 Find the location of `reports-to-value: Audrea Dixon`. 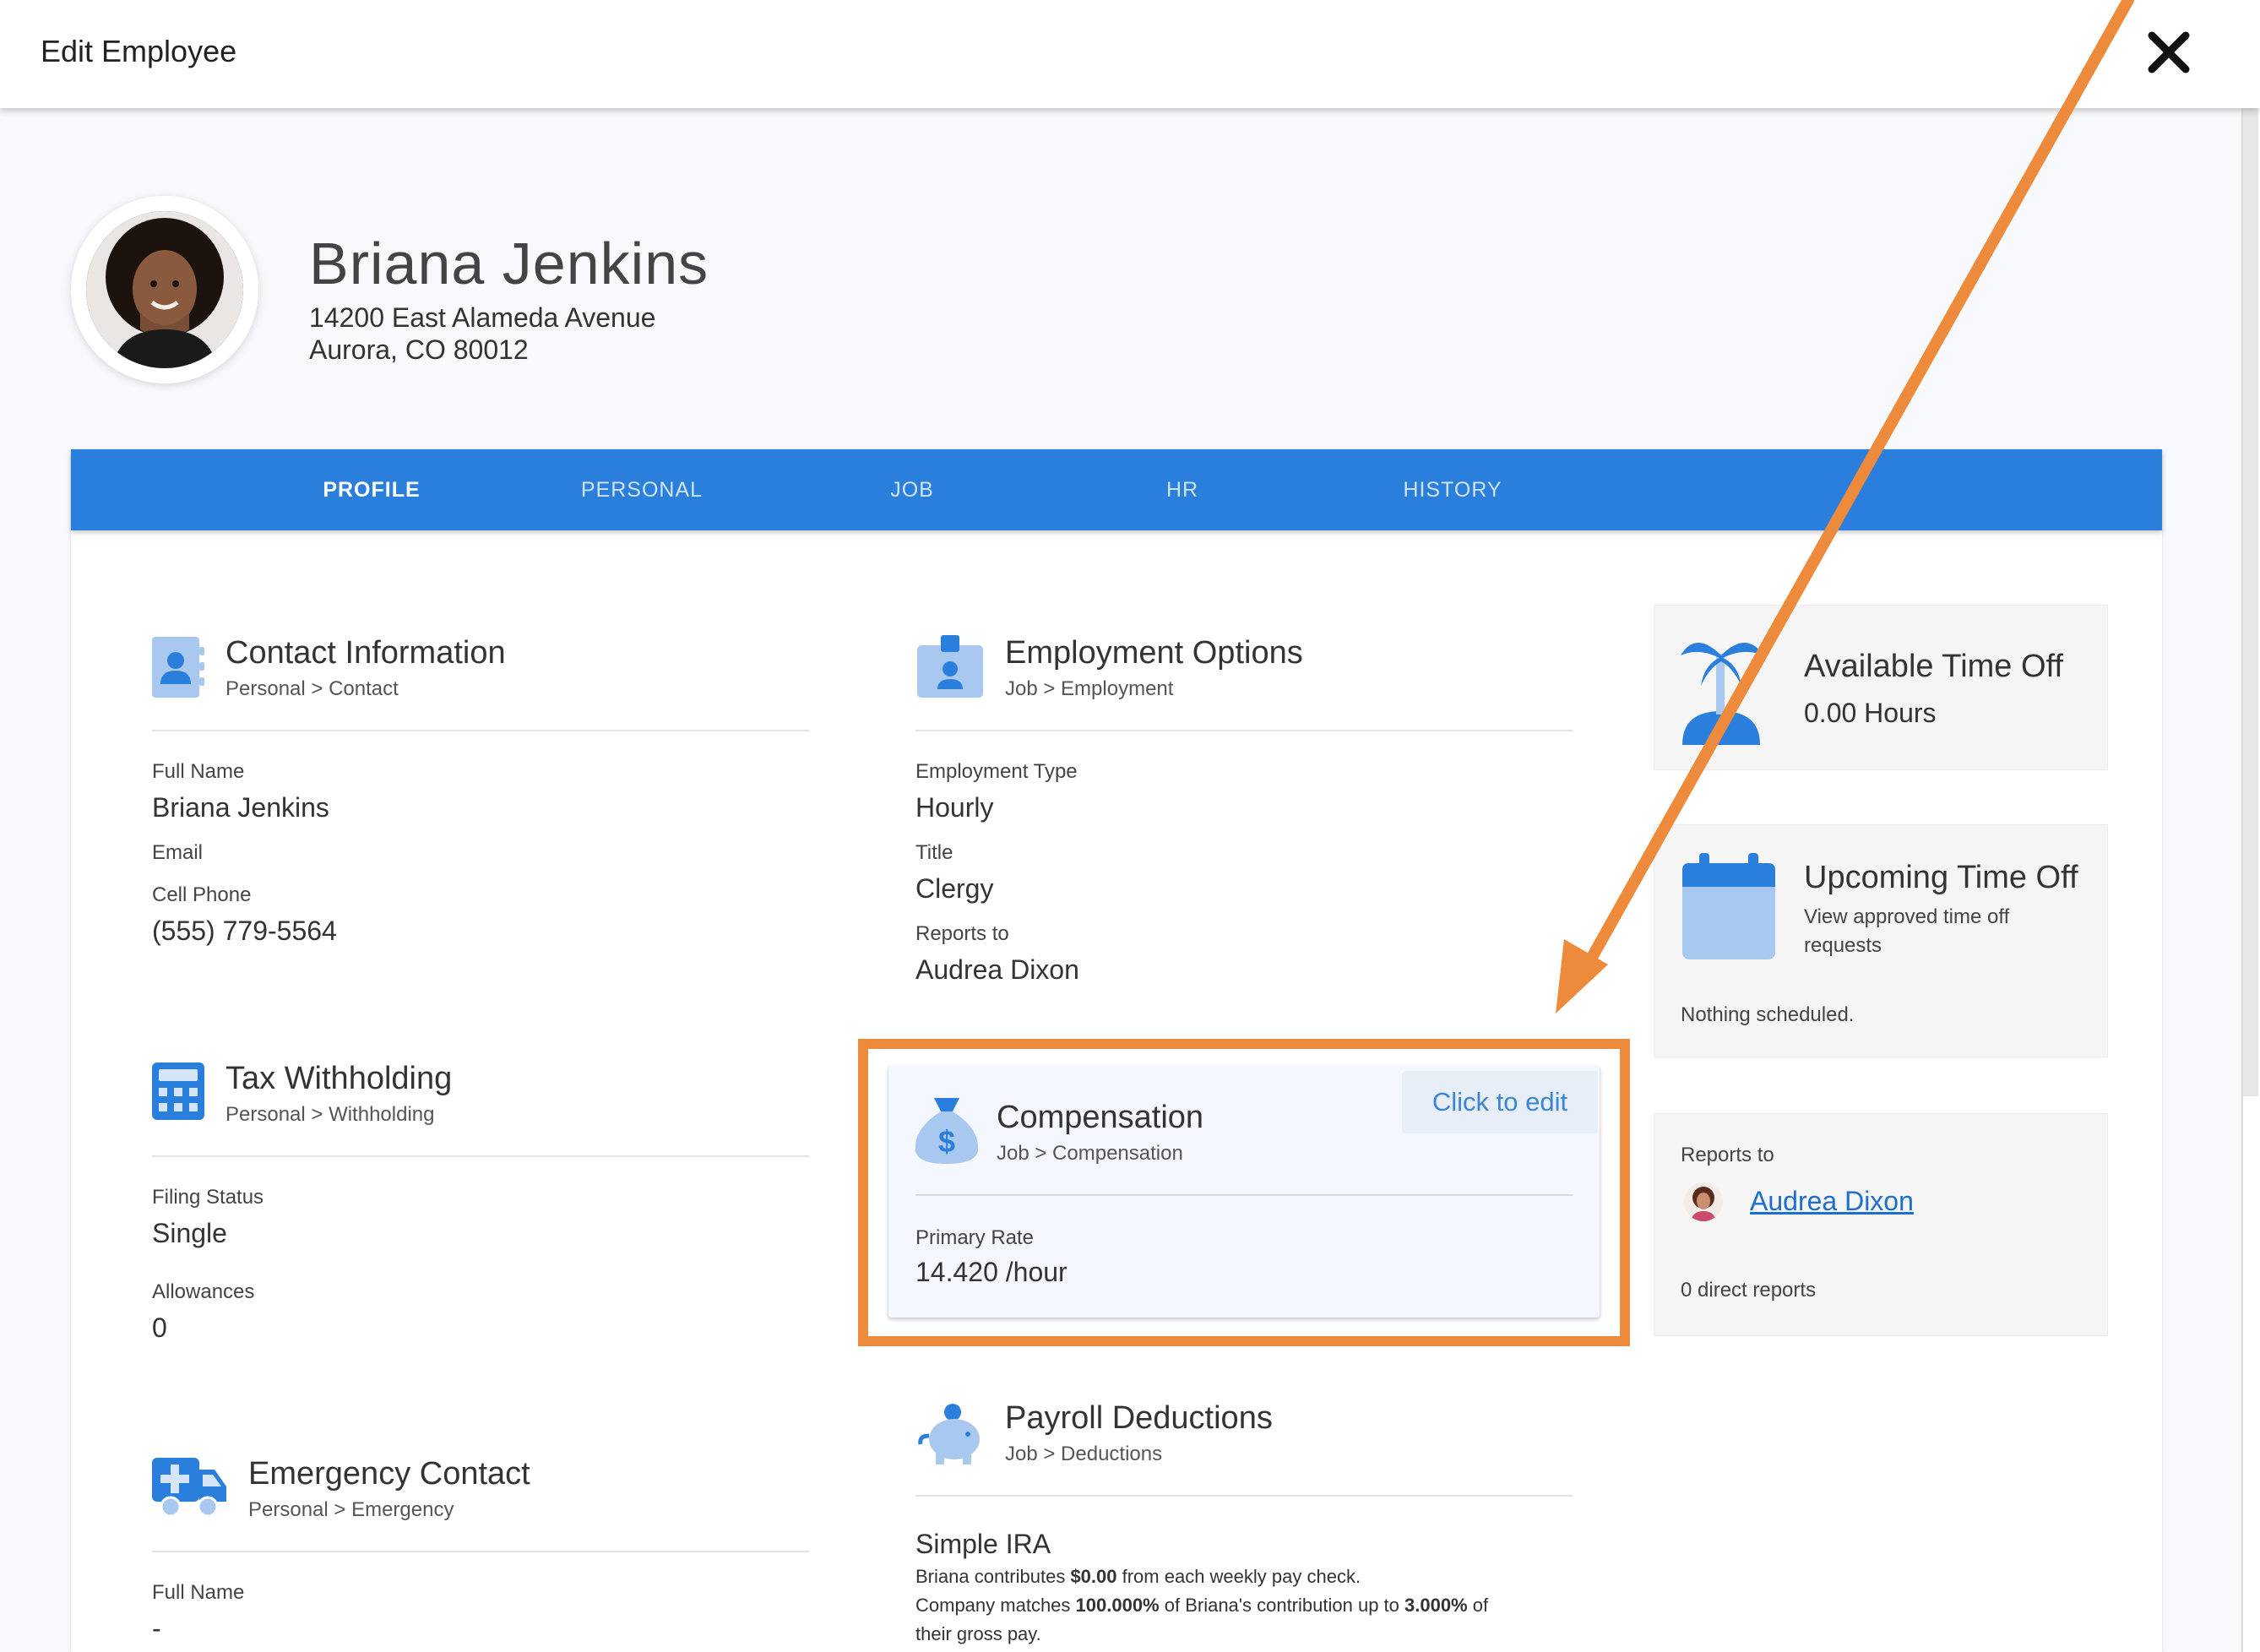

reports-to-value: Audrea Dixon is located at coordinates (997, 969).